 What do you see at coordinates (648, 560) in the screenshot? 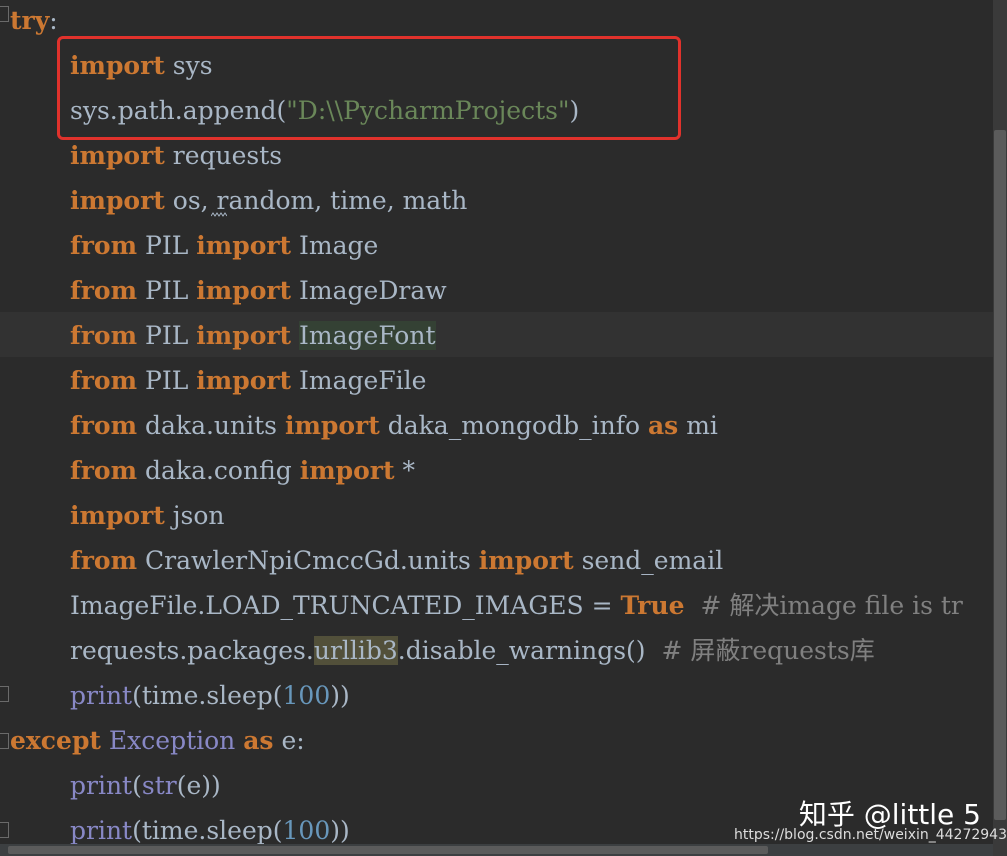
I see `code-text: send_email` at bounding box center [648, 560].